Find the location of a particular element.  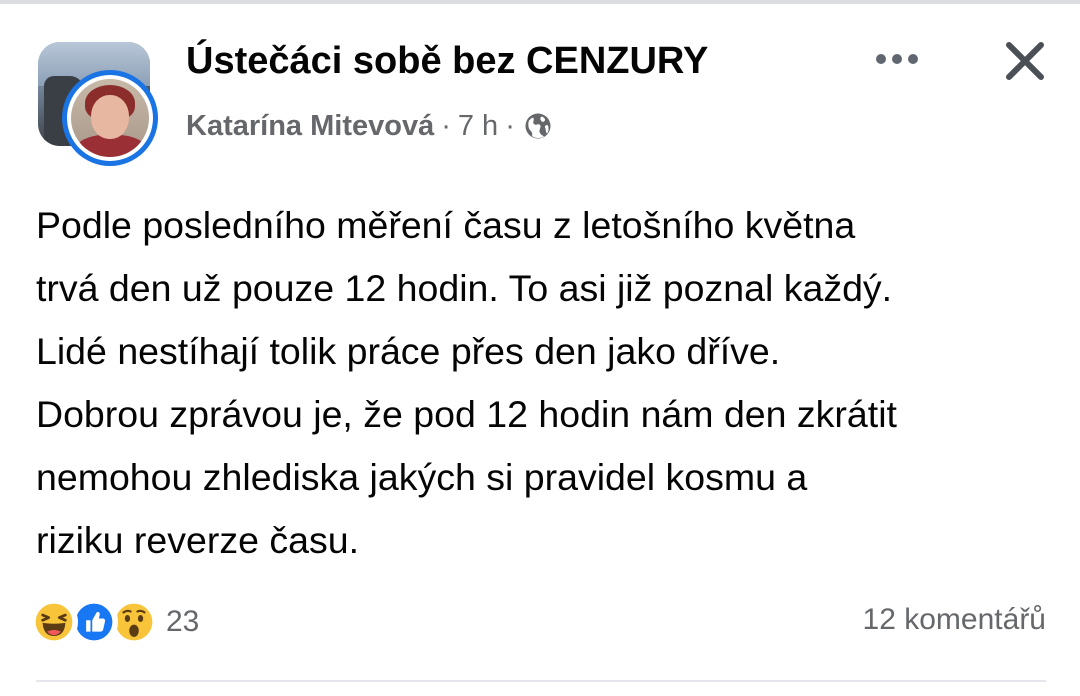

reaction-count: 23 is located at coordinates (182, 622).